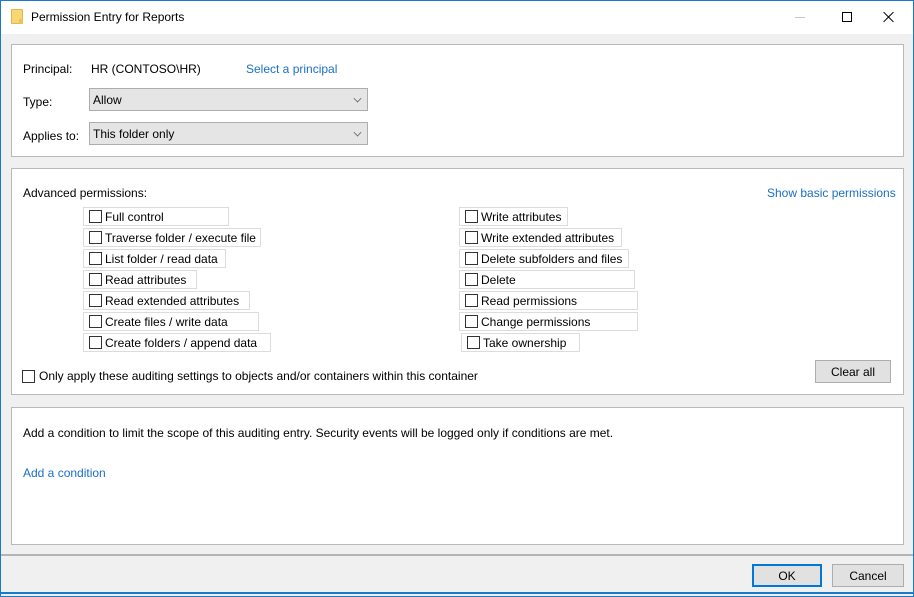  I want to click on permission-checkbox-read-extended-attributes: Read extended attributes, so click(166, 300).